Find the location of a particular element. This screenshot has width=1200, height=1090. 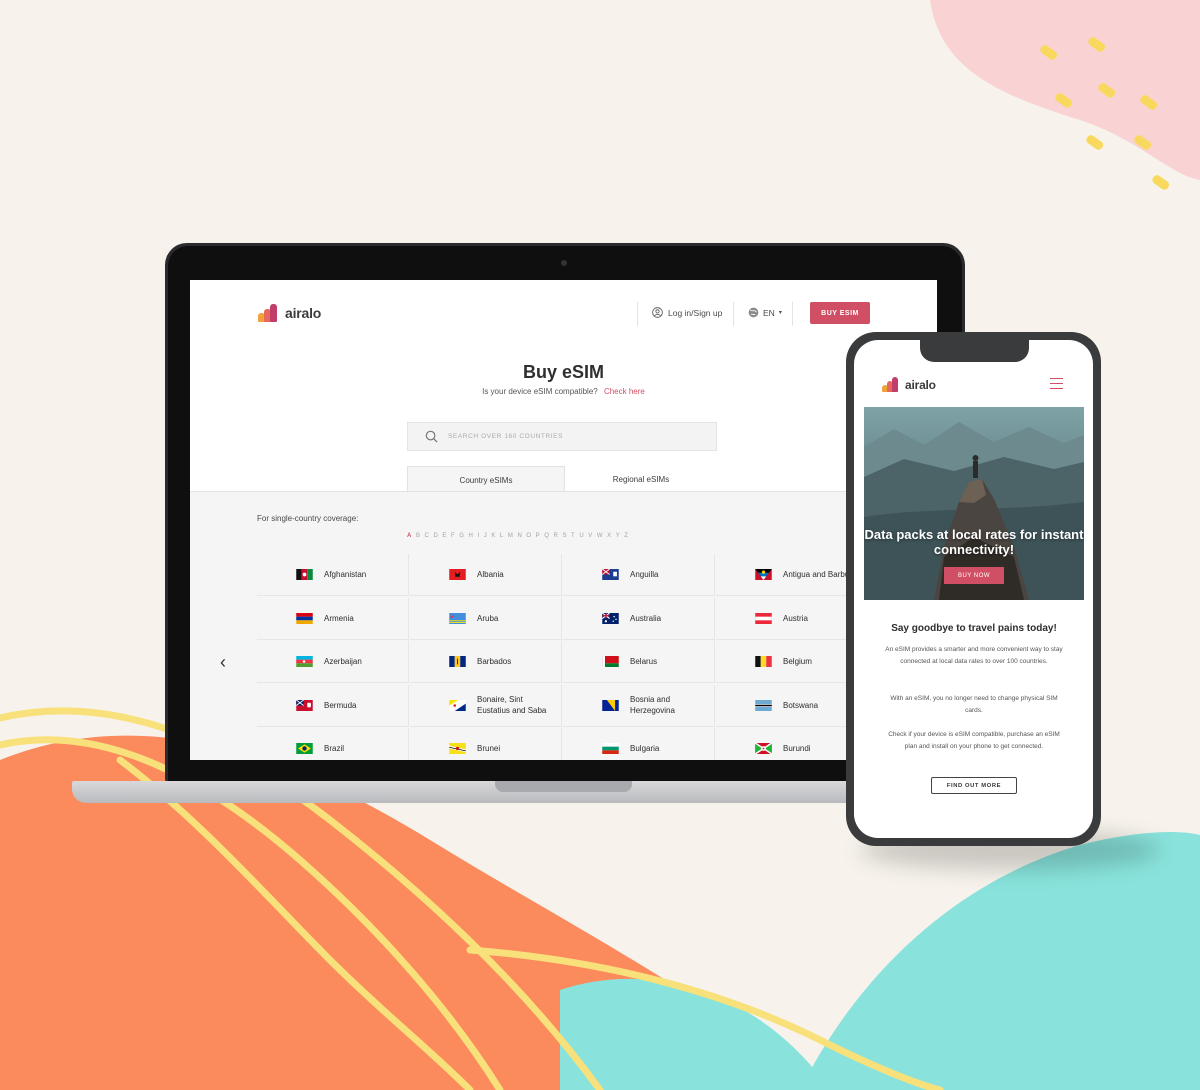

language-selector: EN ▾ is located at coordinates (765, 312).